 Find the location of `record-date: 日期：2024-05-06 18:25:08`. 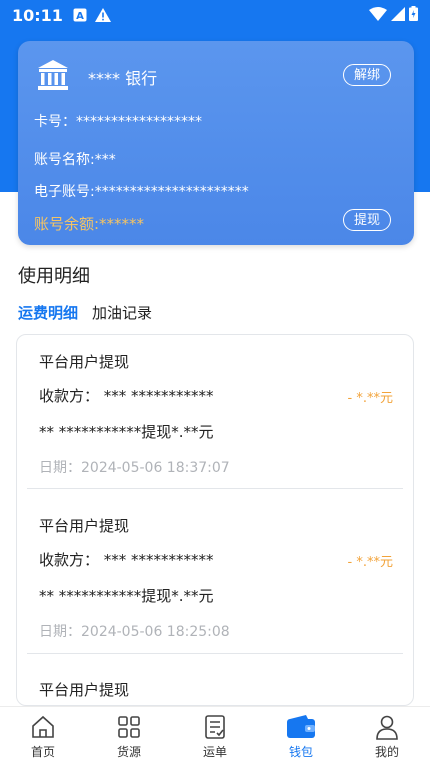

record-date: 日期：2024-05-06 18:25:08 is located at coordinates (134, 632).